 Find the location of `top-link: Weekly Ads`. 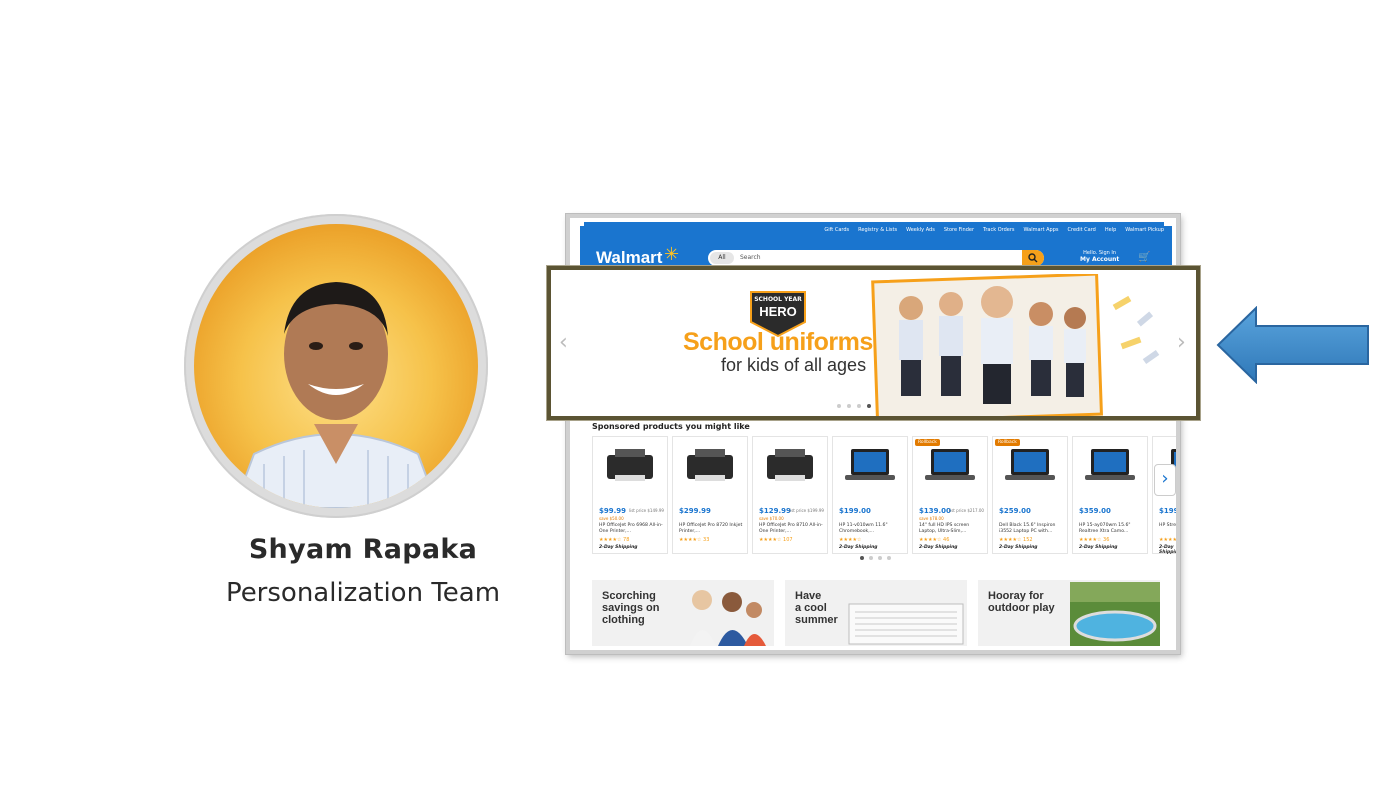

top-link: Weekly Ads is located at coordinates (920, 230).